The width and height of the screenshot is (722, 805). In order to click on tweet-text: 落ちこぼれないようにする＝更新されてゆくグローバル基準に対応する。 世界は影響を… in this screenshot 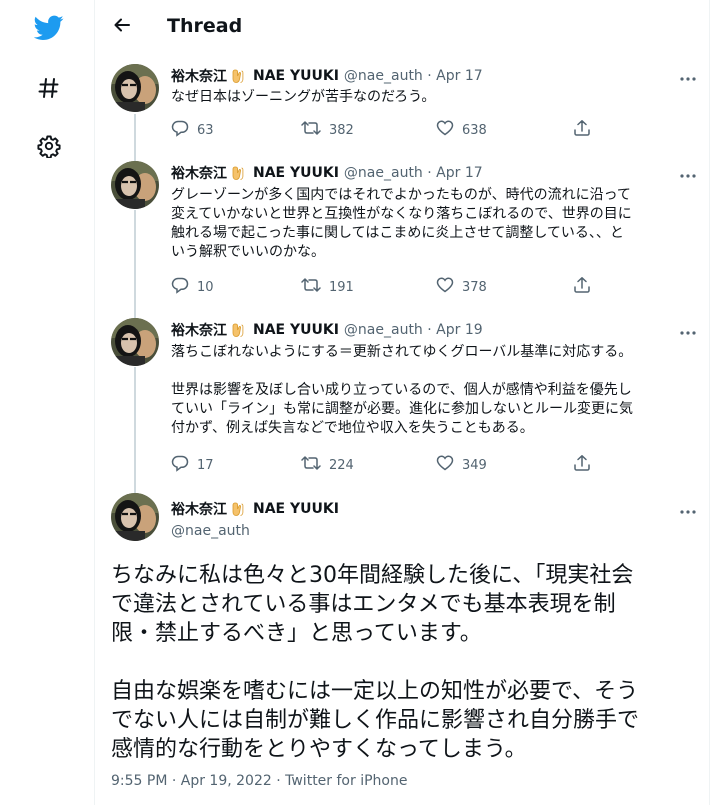, I will do `click(402, 390)`.